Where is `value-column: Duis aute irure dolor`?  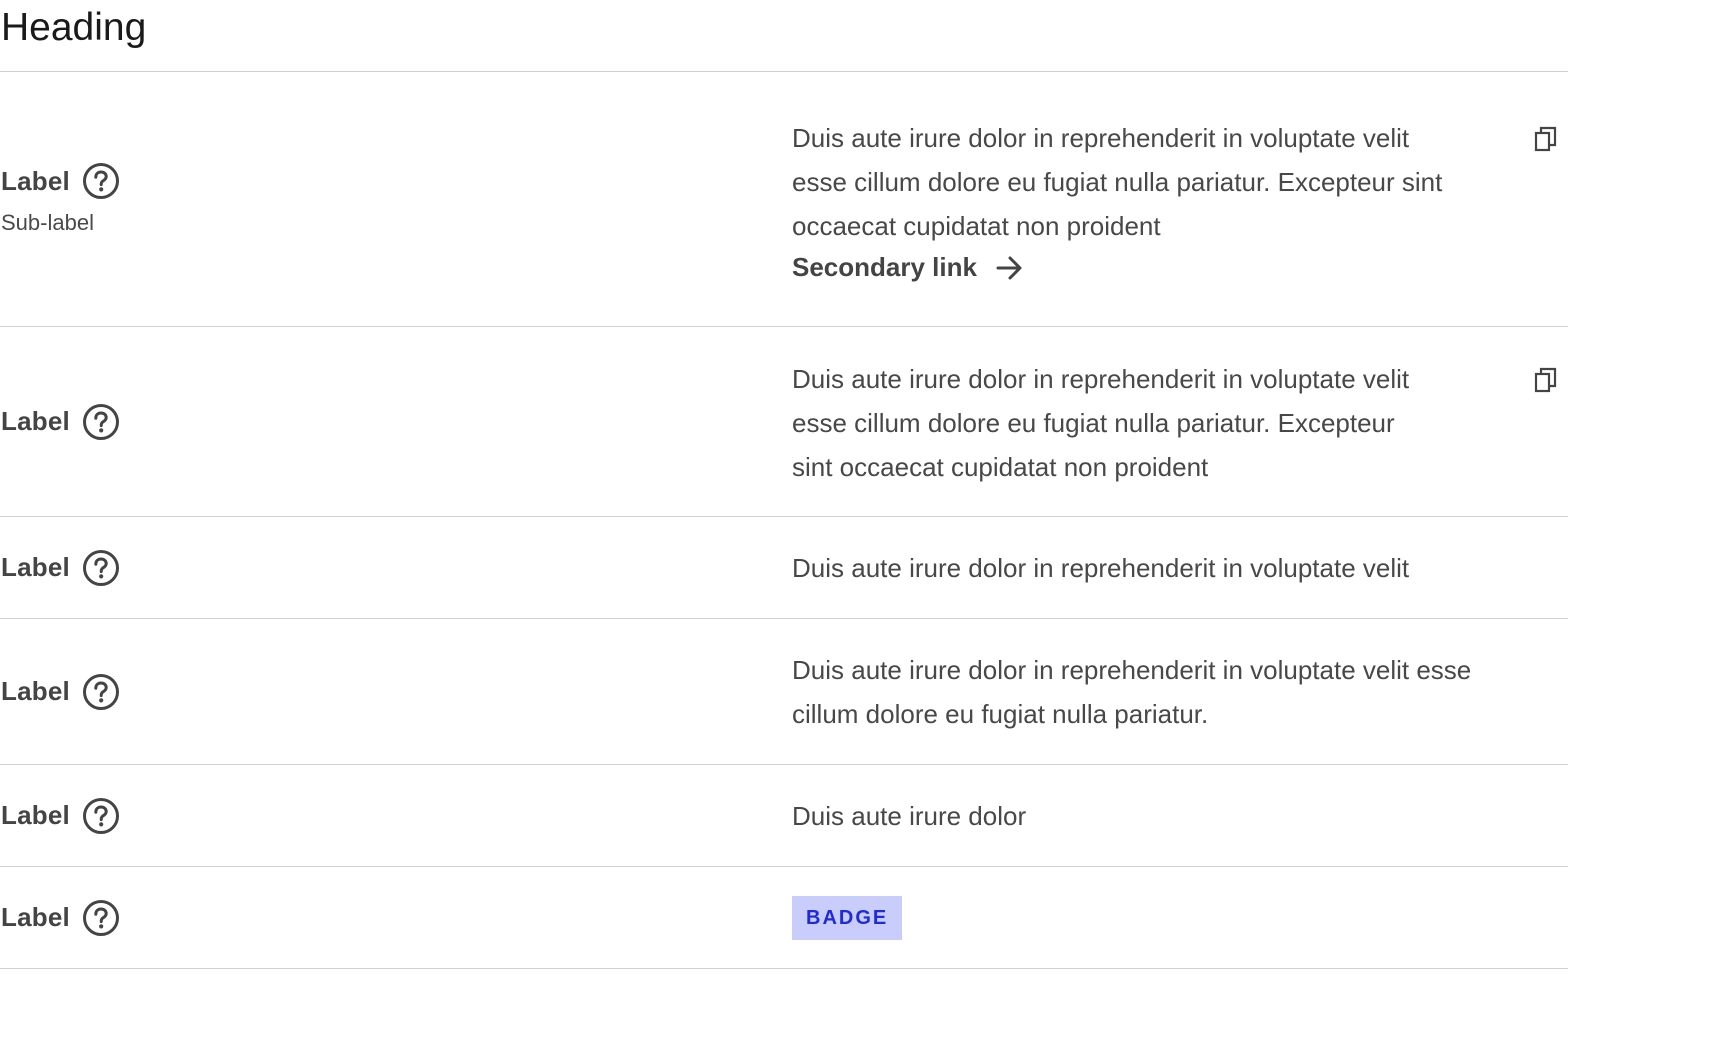
value-column: Duis aute irure dolor is located at coordinates (1180, 816).